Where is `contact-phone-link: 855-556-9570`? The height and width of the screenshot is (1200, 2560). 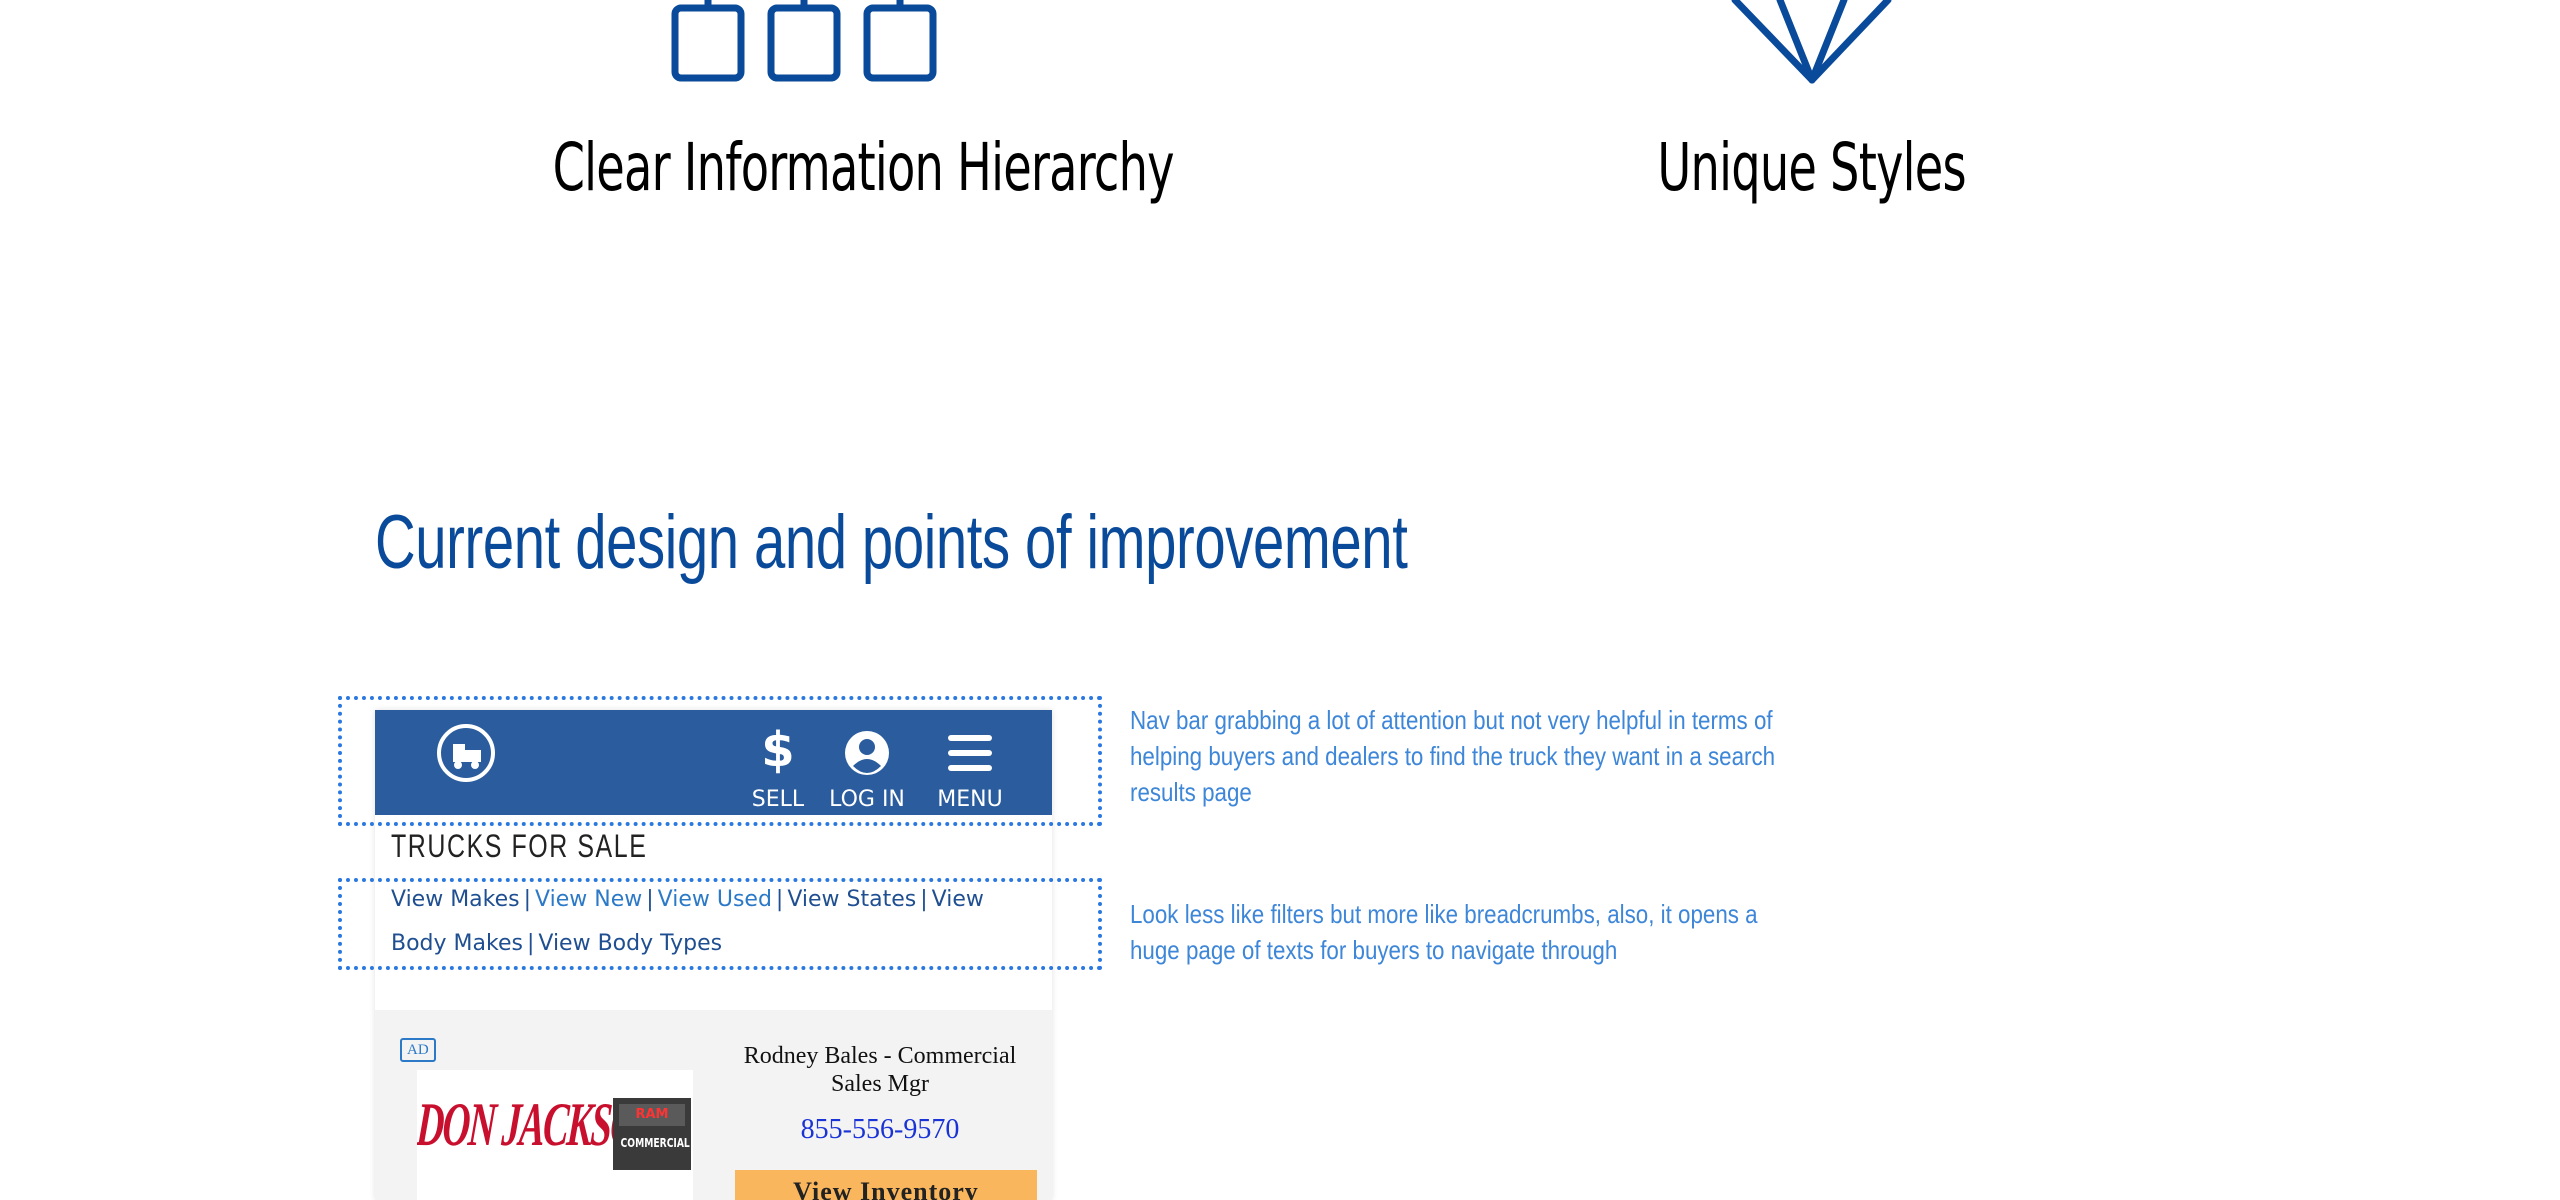
contact-phone-link: 855-556-9570 is located at coordinates (880, 1130).